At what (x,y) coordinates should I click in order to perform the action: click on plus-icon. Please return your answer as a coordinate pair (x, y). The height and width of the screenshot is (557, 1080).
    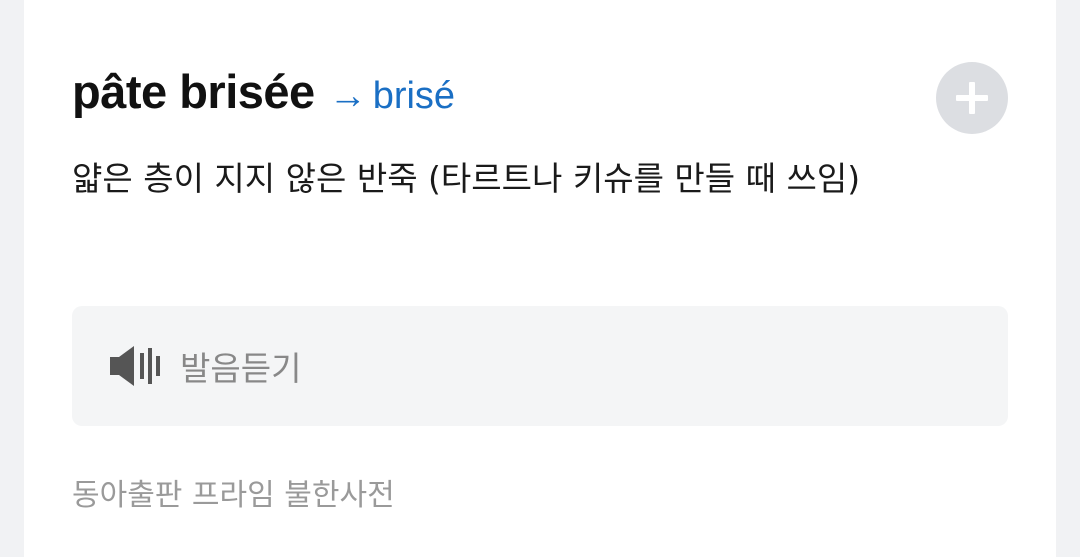
    Looking at the image, I should click on (972, 98).